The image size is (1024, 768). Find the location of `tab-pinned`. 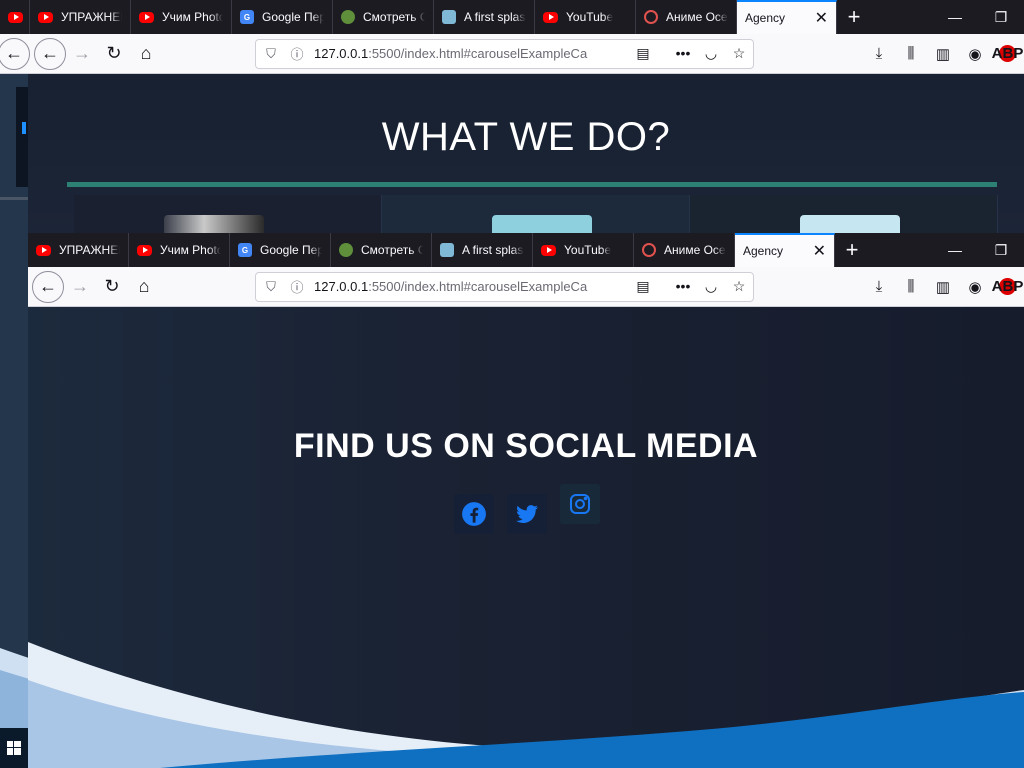

tab-pinned is located at coordinates (15, 17).